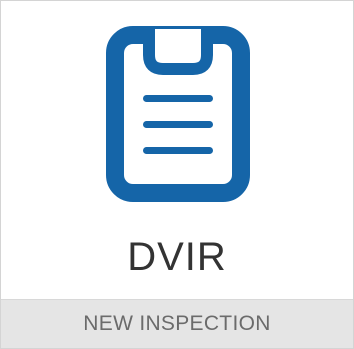  I want to click on new-inspection-button: NEW INSPECTION, so click(177, 323).